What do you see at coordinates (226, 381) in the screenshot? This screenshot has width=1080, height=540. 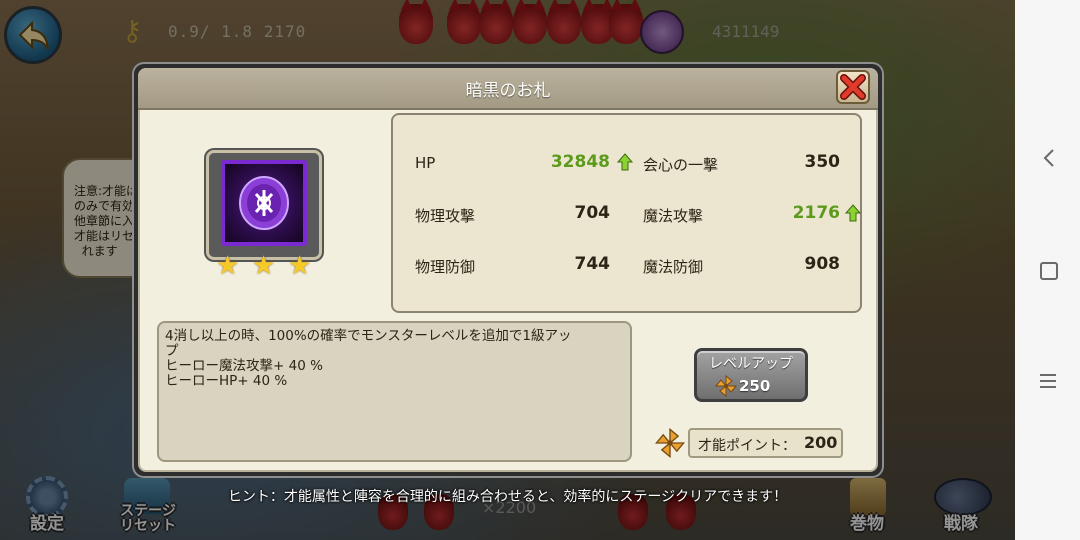 I see `description-line: ヒーローHP+ 40 %` at bounding box center [226, 381].